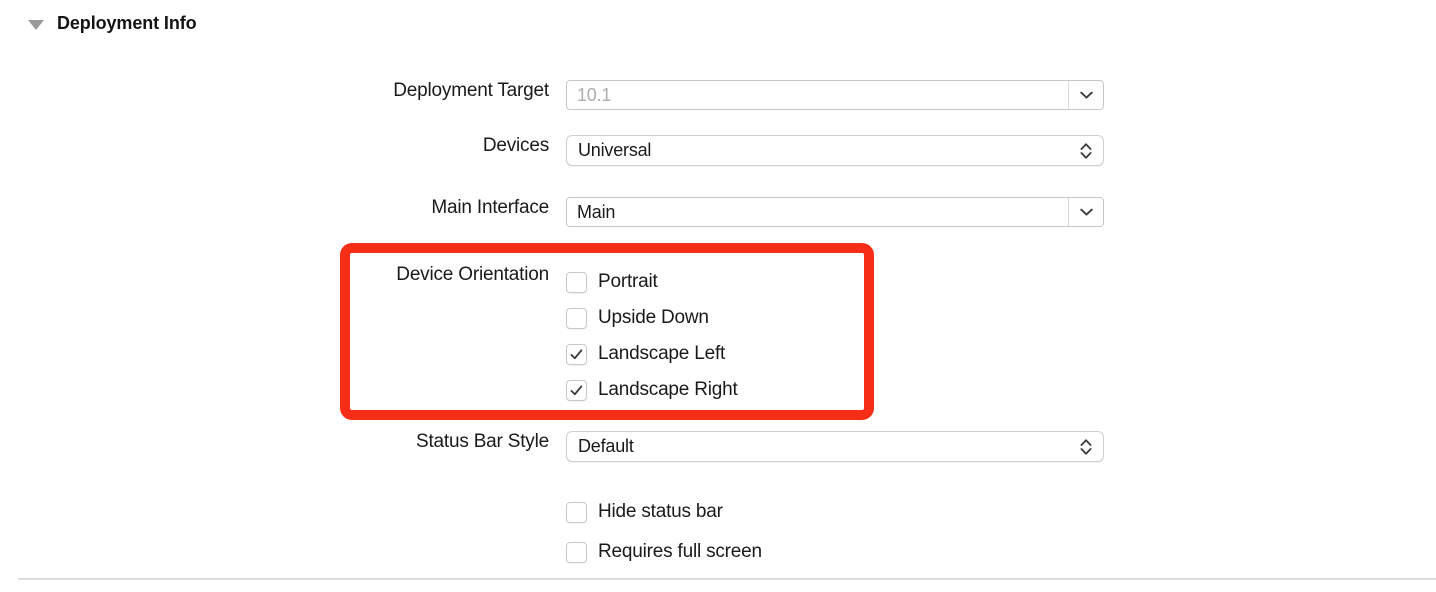 This screenshot has width=1436, height=592. I want to click on checkbox-label-landscape-right: Landscape Right, so click(668, 389).